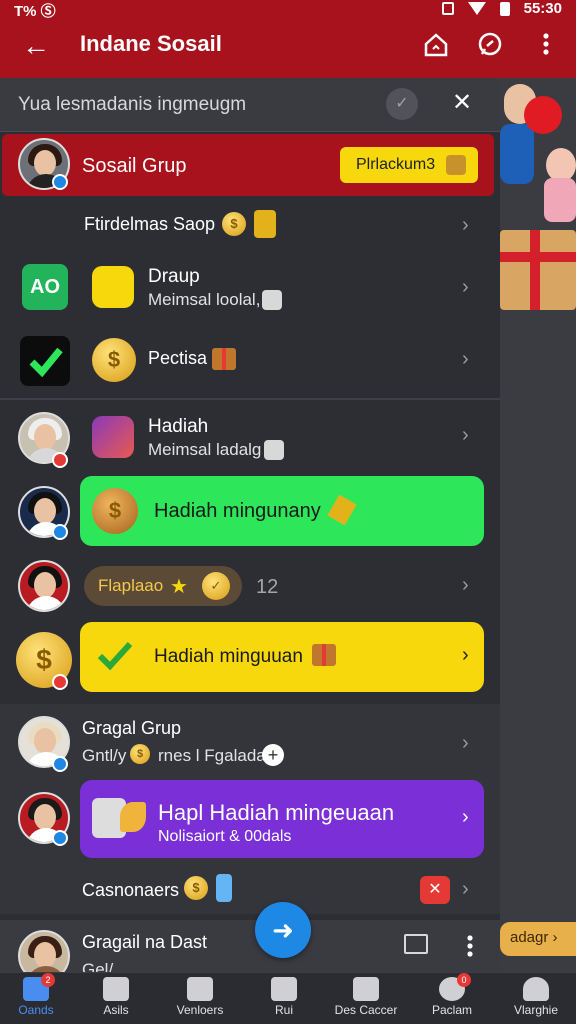 The height and width of the screenshot is (1024, 576). Describe the element at coordinates (283, 1010) in the screenshot. I see `nav-label: Rui` at that location.